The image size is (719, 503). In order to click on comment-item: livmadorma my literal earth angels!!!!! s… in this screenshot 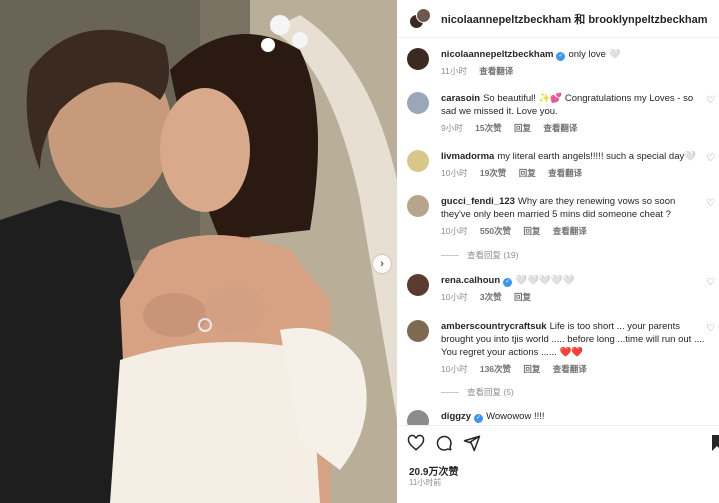, I will do `click(561, 165)`.